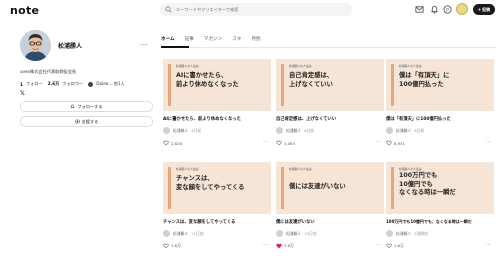 This screenshot has height=269, width=500. Describe the element at coordinates (35, 45) in the screenshot. I see `profile-avatar` at that location.